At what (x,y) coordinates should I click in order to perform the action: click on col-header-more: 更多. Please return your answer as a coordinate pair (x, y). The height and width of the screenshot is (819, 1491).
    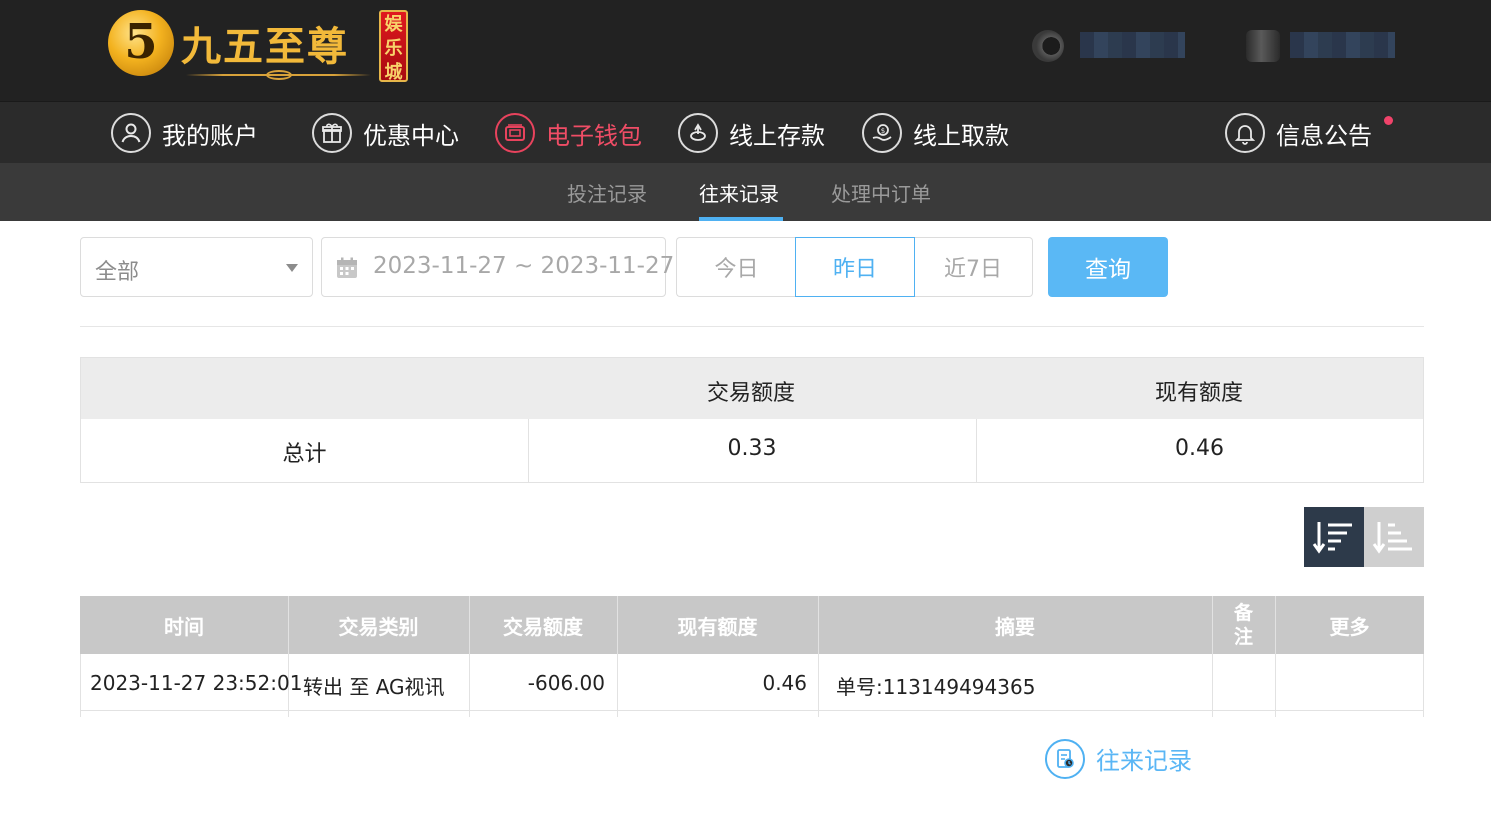
    Looking at the image, I should click on (1349, 625).